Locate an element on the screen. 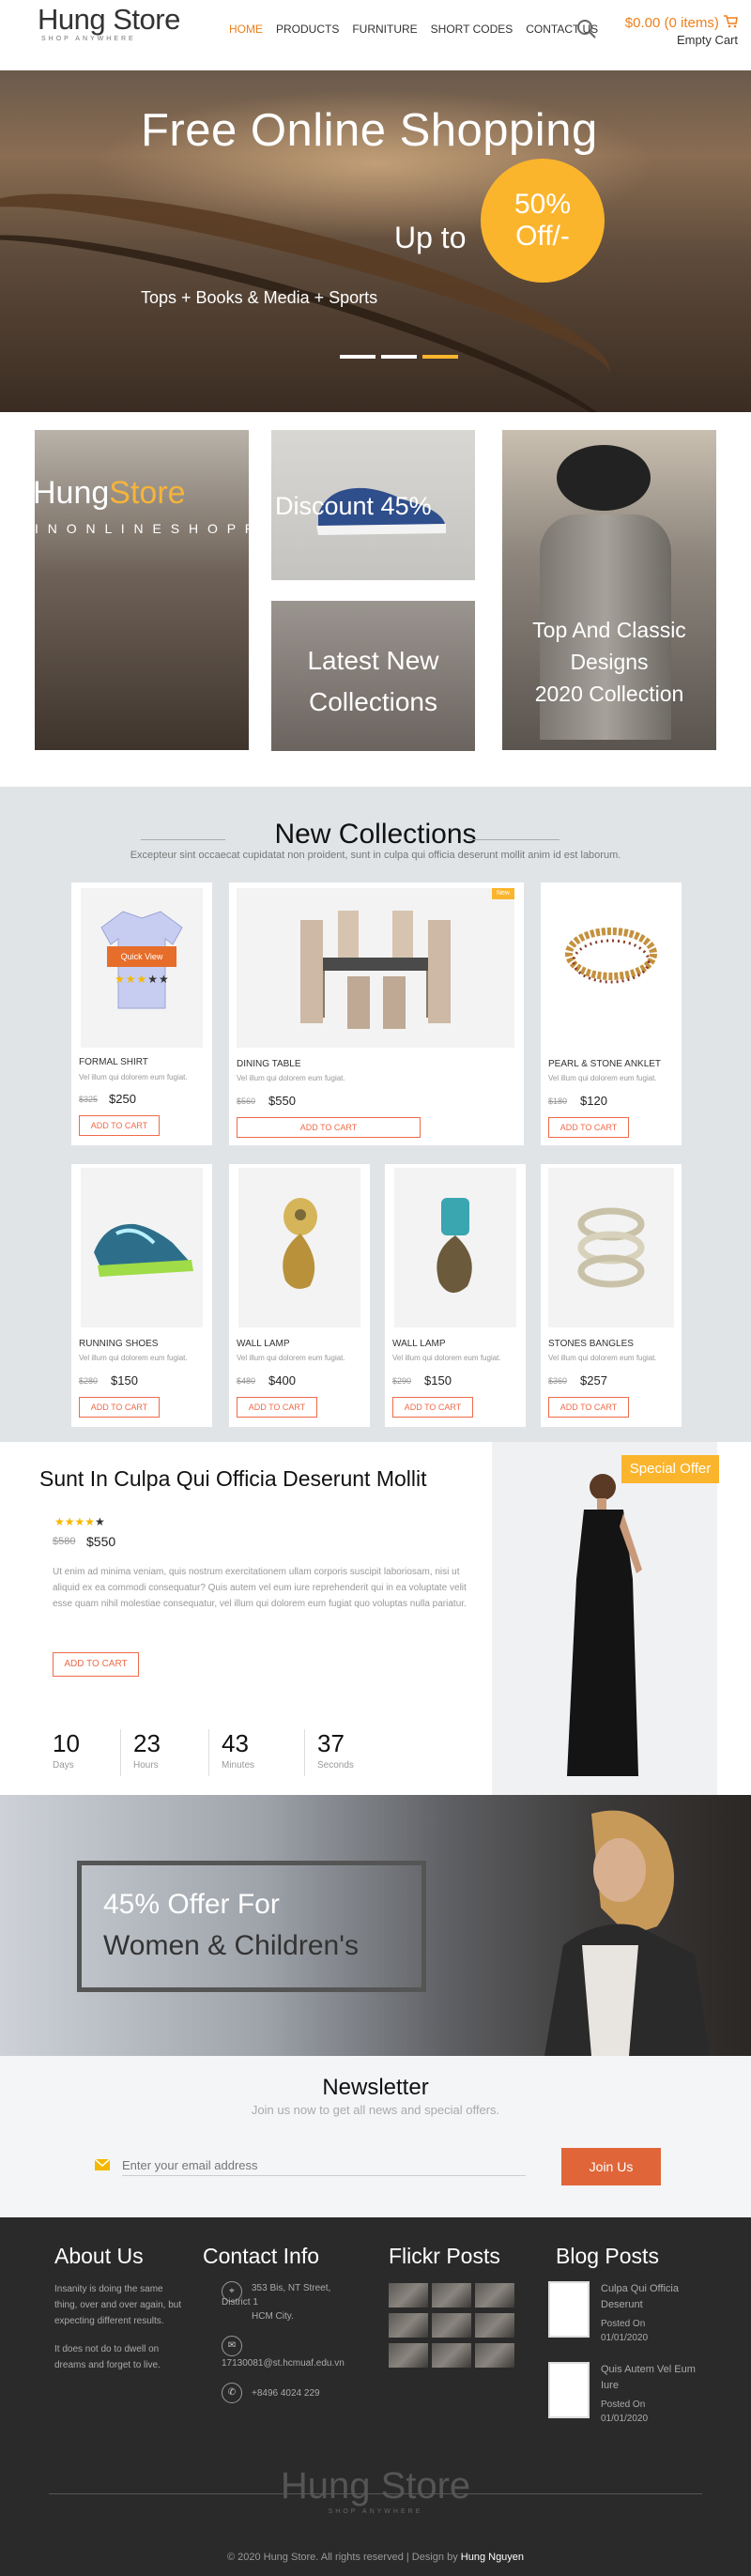 The image size is (751, 2576). envelope-icon is located at coordinates (102, 2164).